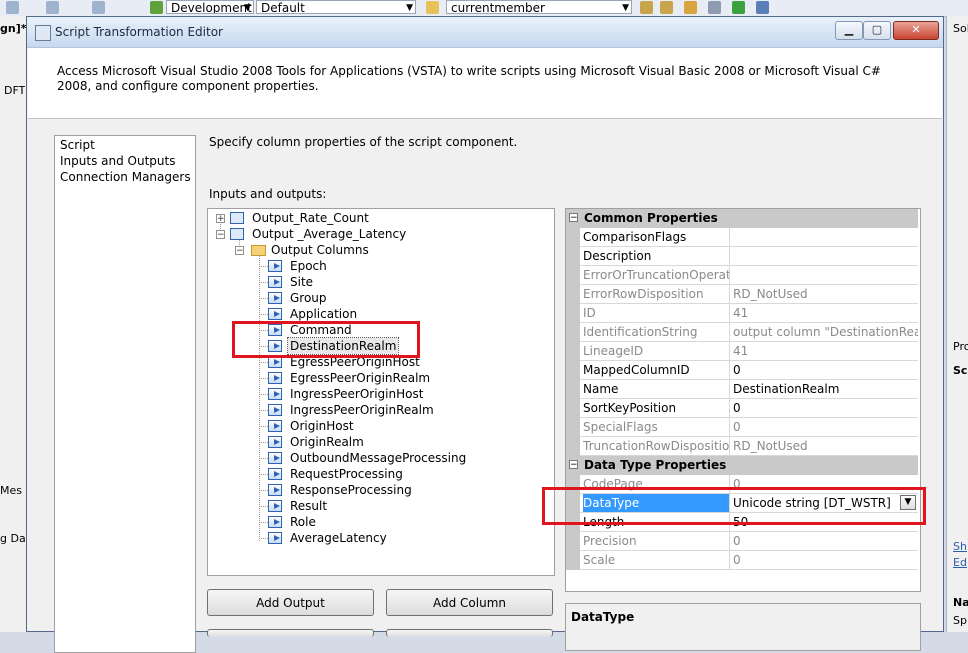 Image resolution: width=968 pixels, height=653 pixels. Describe the element at coordinates (742, 446) in the screenshot. I see `property-row: TruncationRowDisposition RD_NotUsed` at that location.